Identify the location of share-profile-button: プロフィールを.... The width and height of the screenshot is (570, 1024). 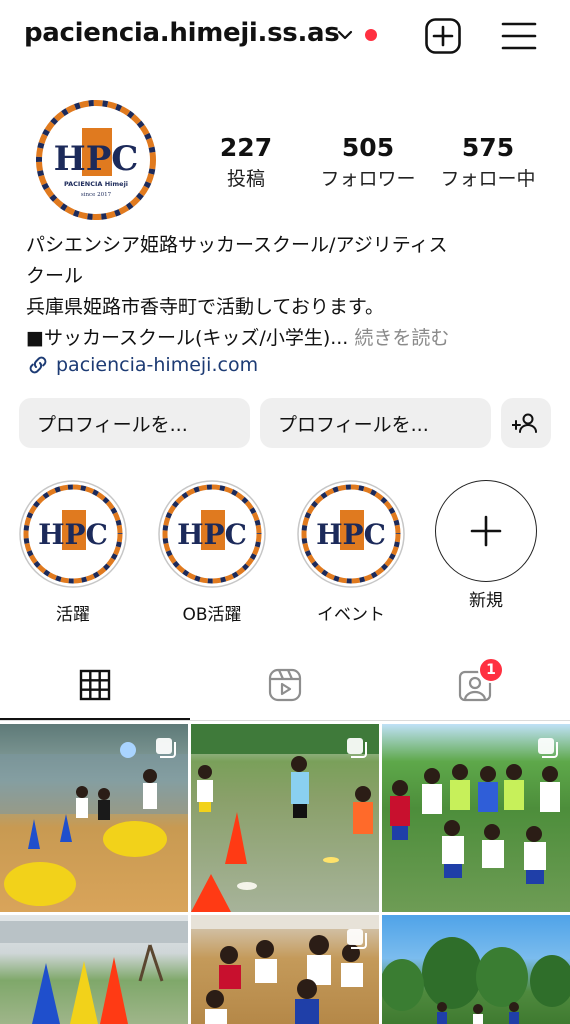
(375, 423).